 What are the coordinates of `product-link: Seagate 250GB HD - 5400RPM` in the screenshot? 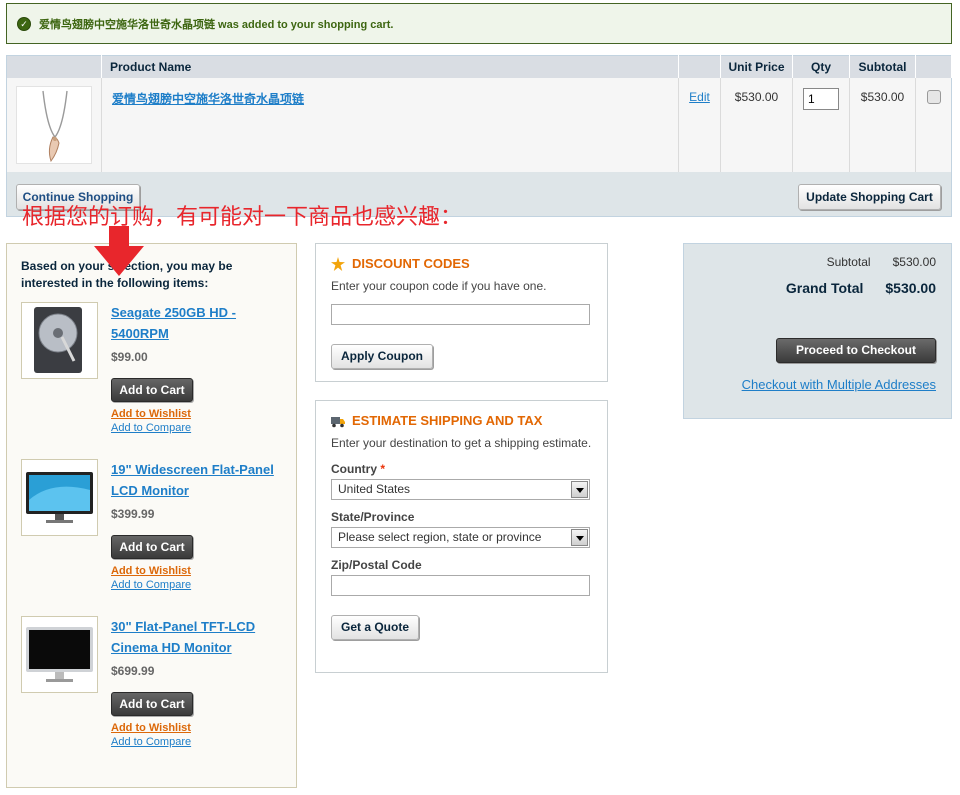 It's located at (198, 323).